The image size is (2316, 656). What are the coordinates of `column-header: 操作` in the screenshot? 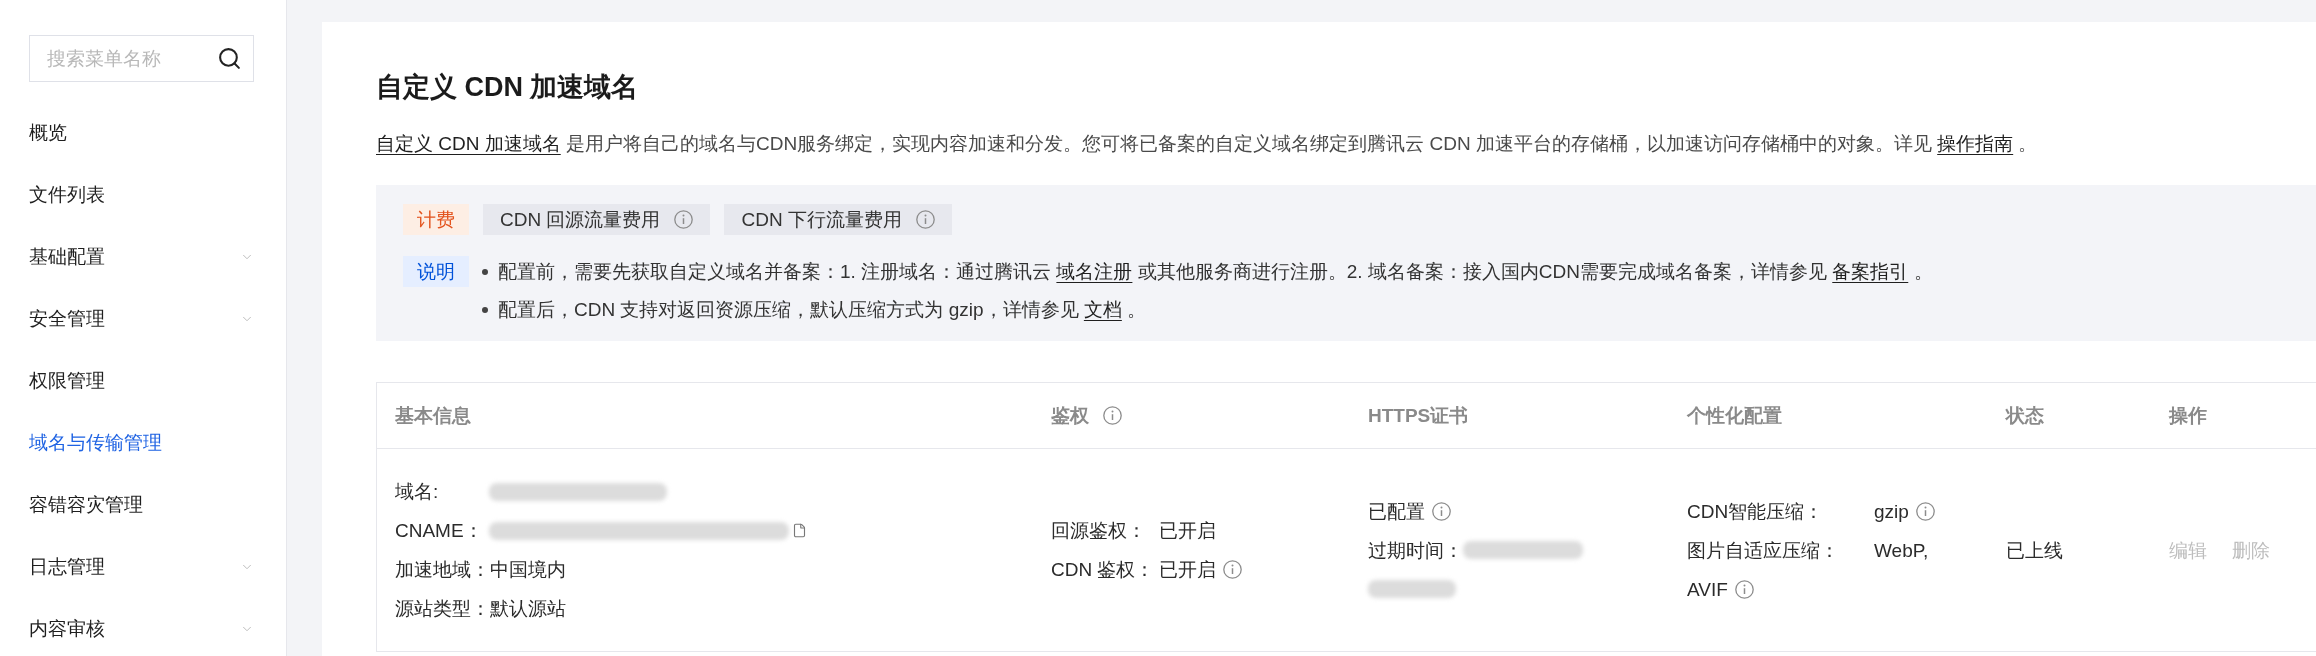 It's located at (2188, 415).